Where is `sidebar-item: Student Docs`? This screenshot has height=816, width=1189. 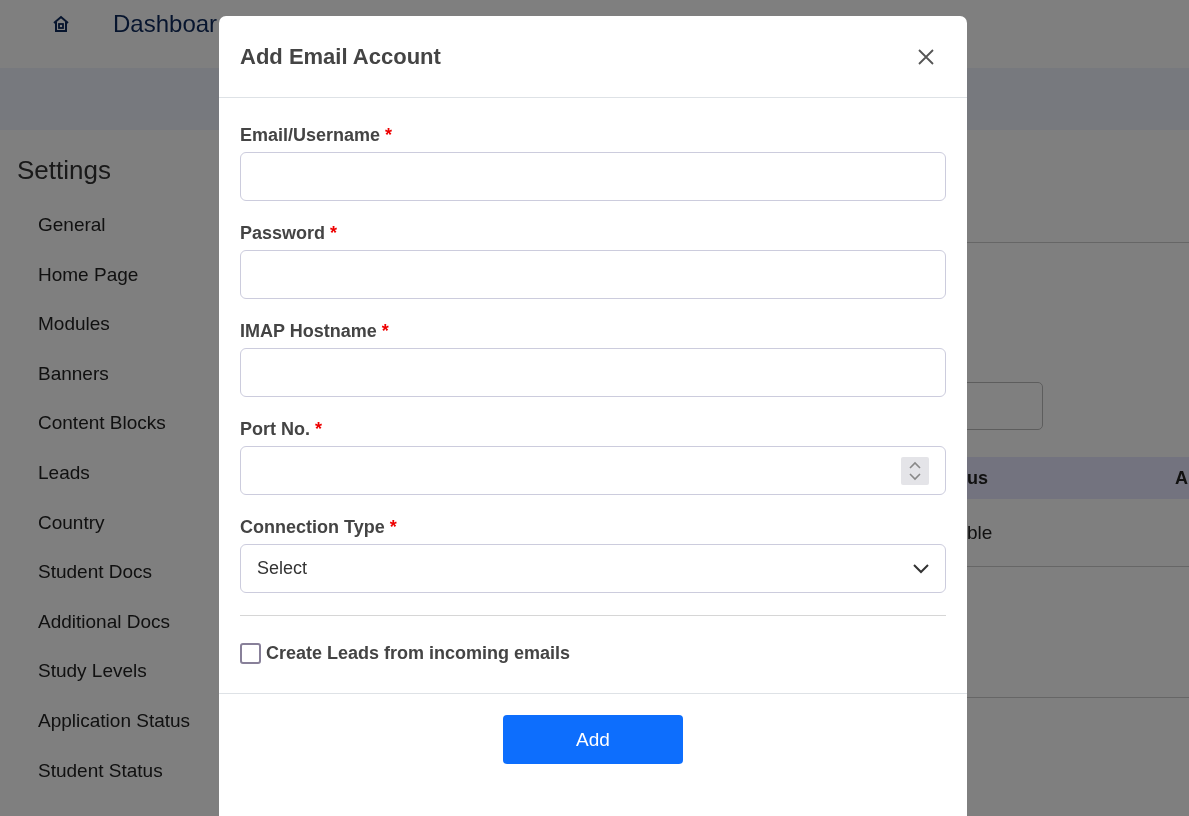
sidebar-item: Student Docs is located at coordinates (118, 572).